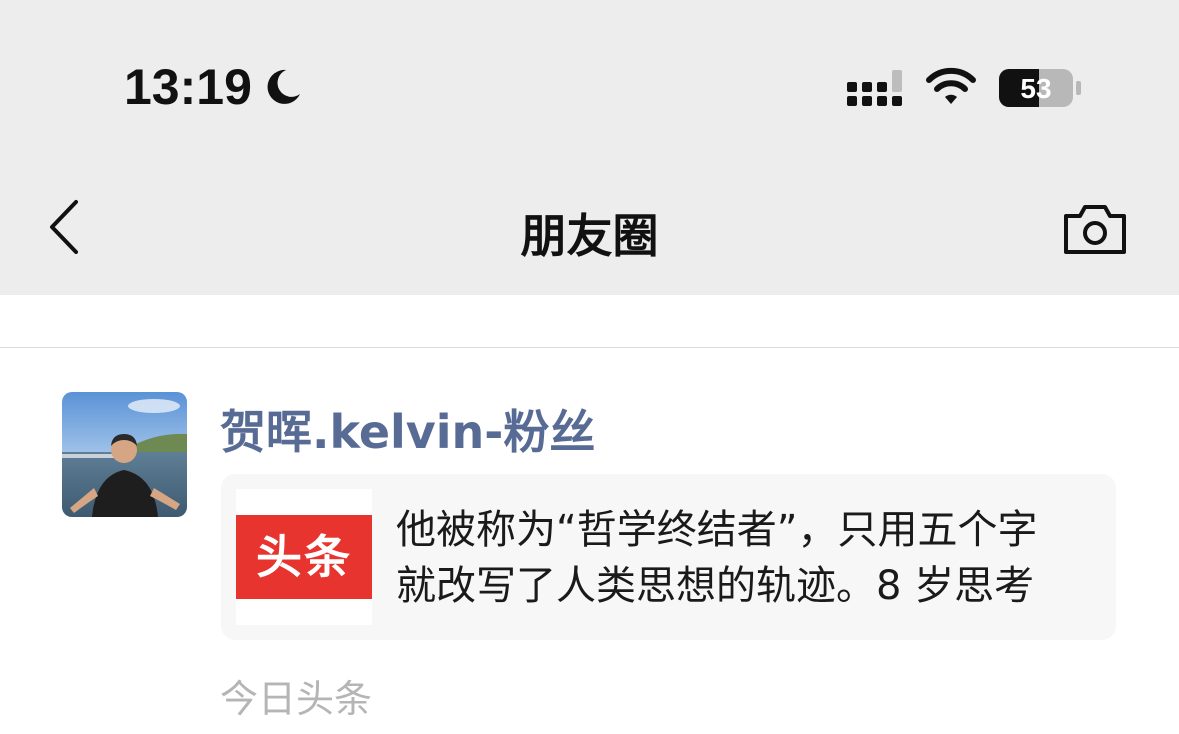  I want to click on status-time: 13:19, so click(188, 87).